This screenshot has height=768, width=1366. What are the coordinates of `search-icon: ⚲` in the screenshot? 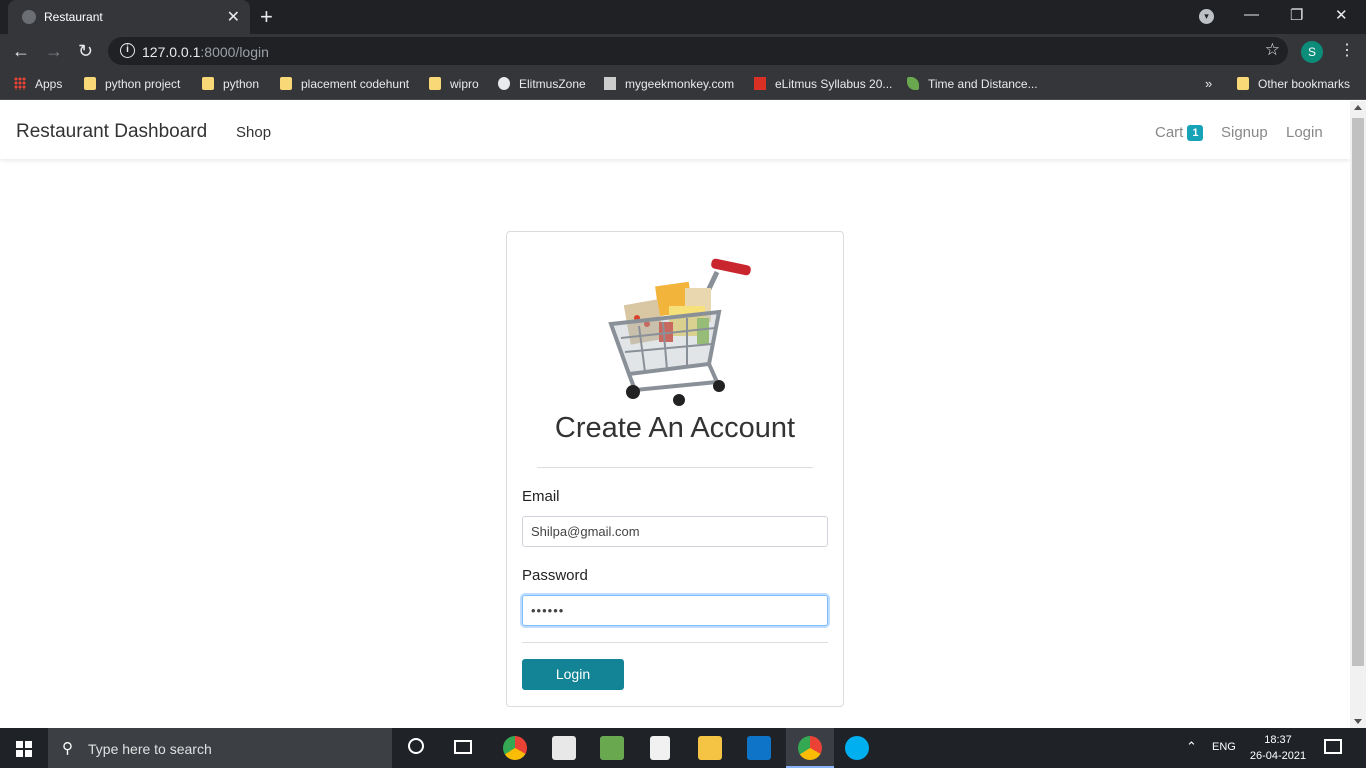 It's located at (67, 748).